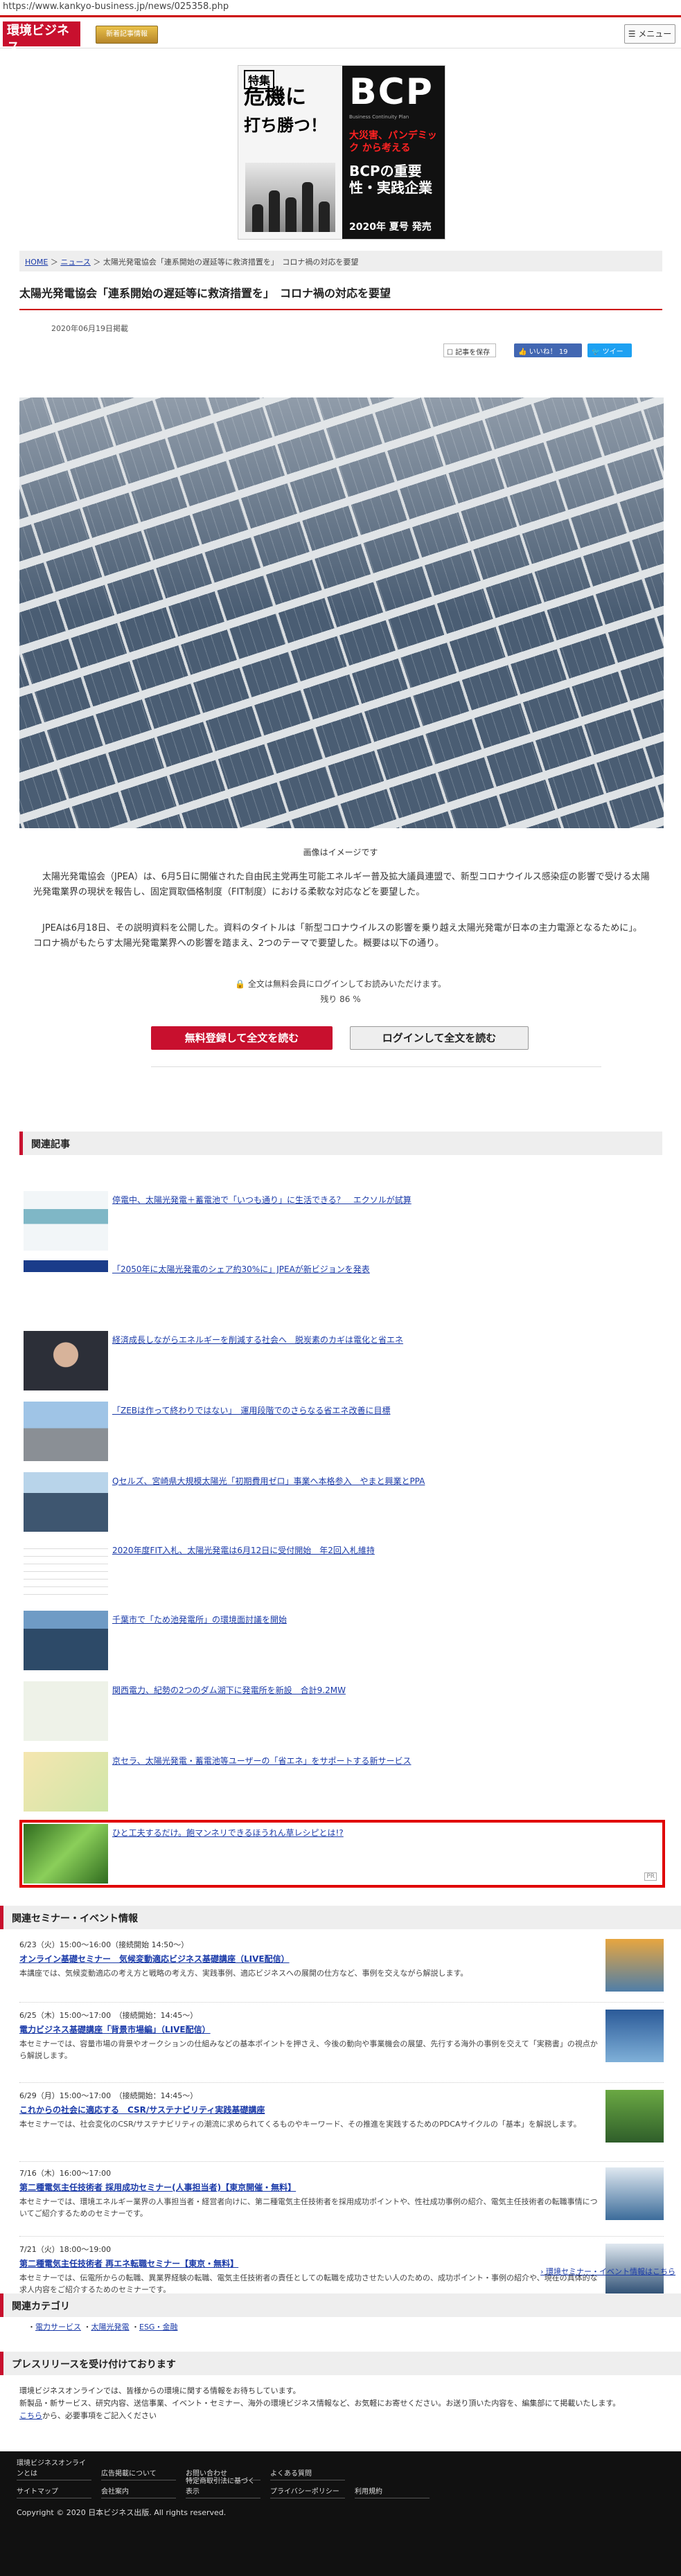  I want to click on seminar-title: 電力ビジネス基礎講座「背景市場編」（LIVE配信）, so click(341, 2029).